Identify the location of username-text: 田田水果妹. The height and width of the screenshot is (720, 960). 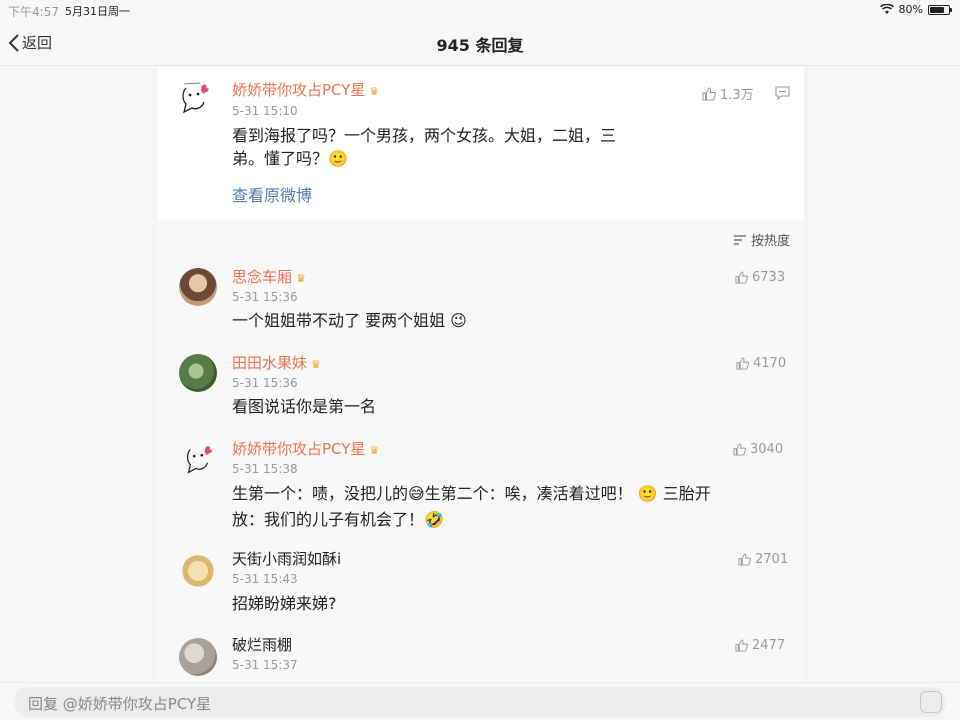
(270, 363).